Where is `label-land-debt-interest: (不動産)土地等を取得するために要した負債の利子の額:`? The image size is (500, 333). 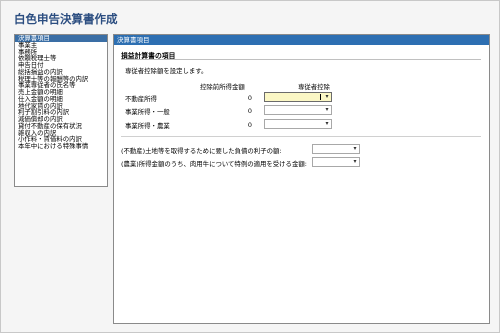
label-land-debt-interest: (不動産)土地等を取得するために要した負債の利子の額: is located at coordinates (201, 151).